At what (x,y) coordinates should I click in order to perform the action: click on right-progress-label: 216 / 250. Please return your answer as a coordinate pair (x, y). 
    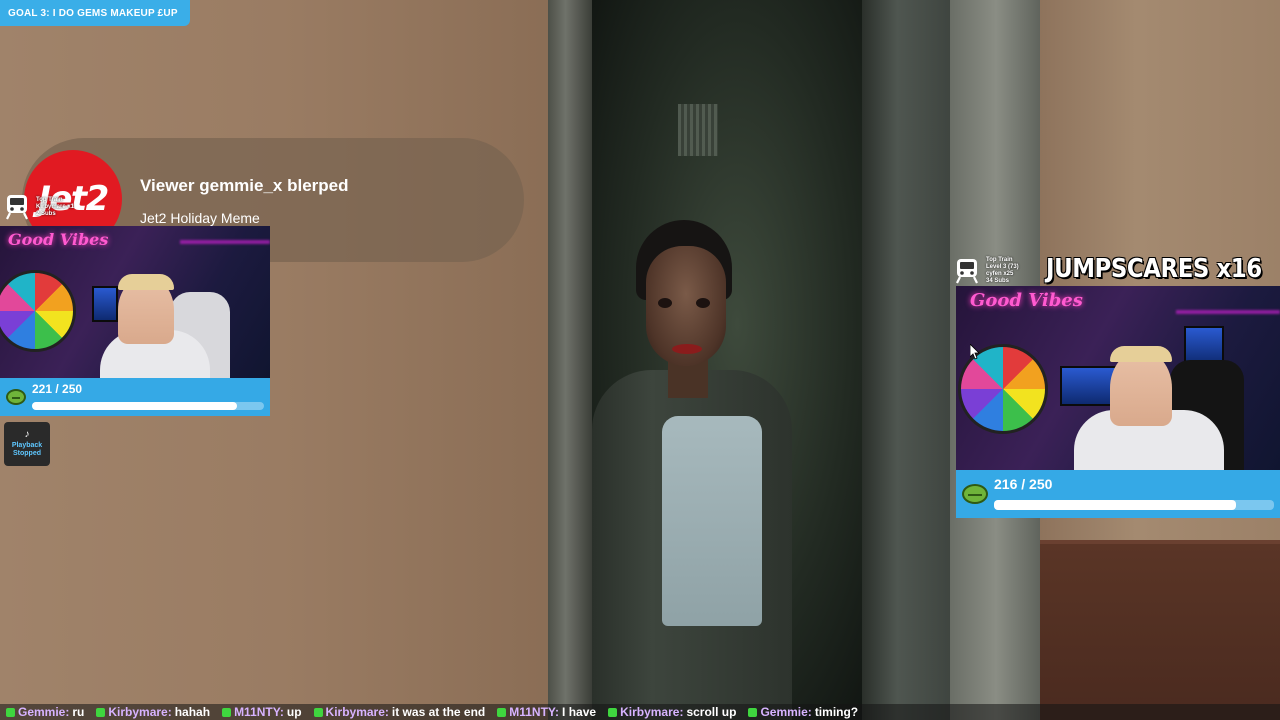
    Looking at the image, I should click on (1023, 484).